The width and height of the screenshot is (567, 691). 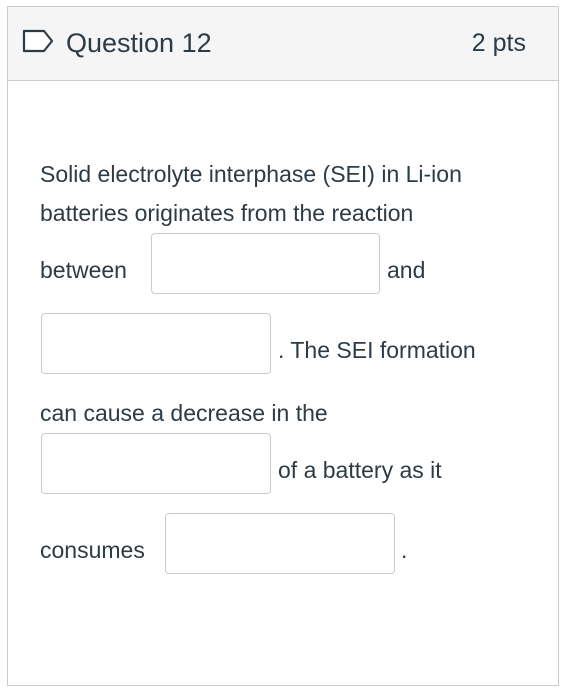 What do you see at coordinates (404, 550) in the screenshot?
I see `question-text-period: .` at bounding box center [404, 550].